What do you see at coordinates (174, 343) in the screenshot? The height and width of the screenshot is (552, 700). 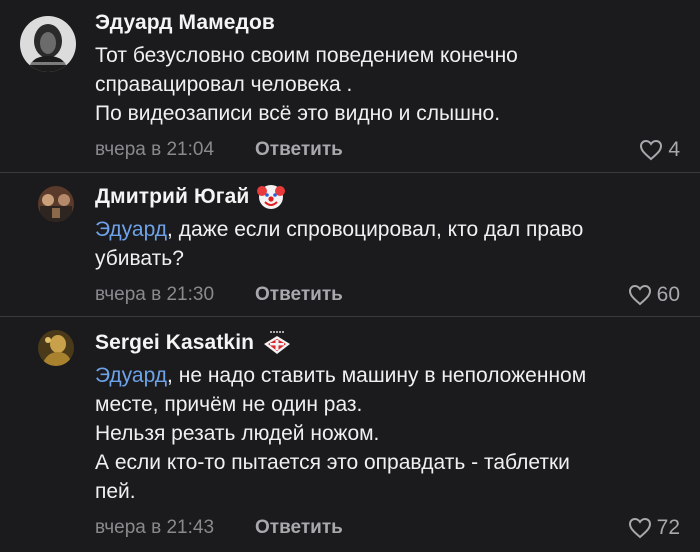 I see `author-name: Sergei Kasatkin` at bounding box center [174, 343].